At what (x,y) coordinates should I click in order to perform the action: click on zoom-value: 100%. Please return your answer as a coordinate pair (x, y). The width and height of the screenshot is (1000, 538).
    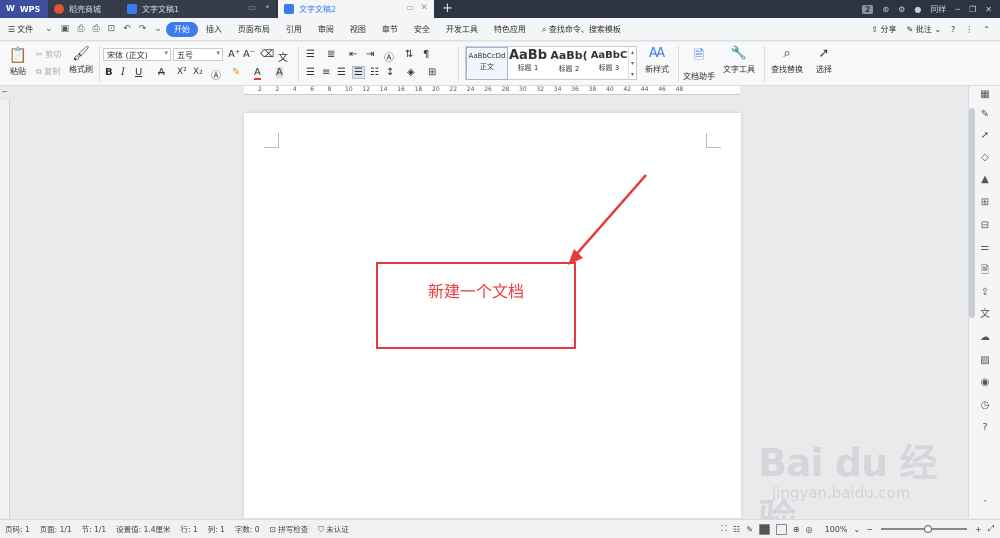
    Looking at the image, I should click on (836, 529).